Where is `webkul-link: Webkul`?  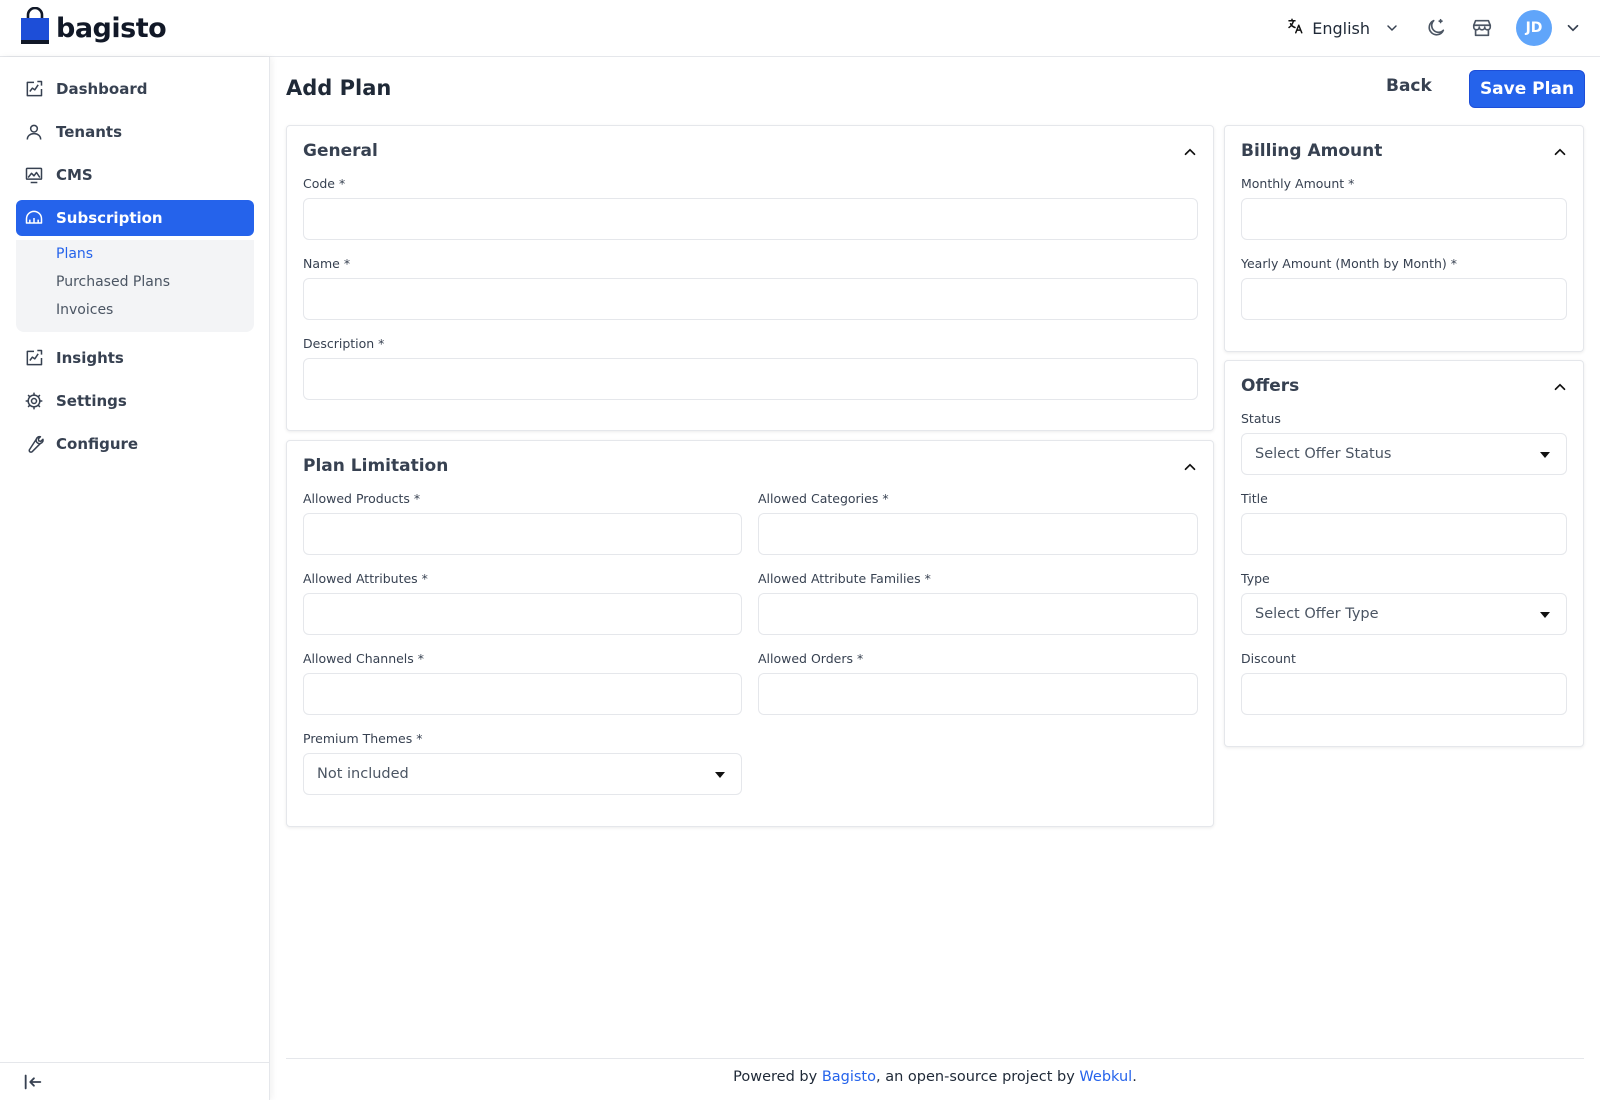 webkul-link: Webkul is located at coordinates (1105, 1077).